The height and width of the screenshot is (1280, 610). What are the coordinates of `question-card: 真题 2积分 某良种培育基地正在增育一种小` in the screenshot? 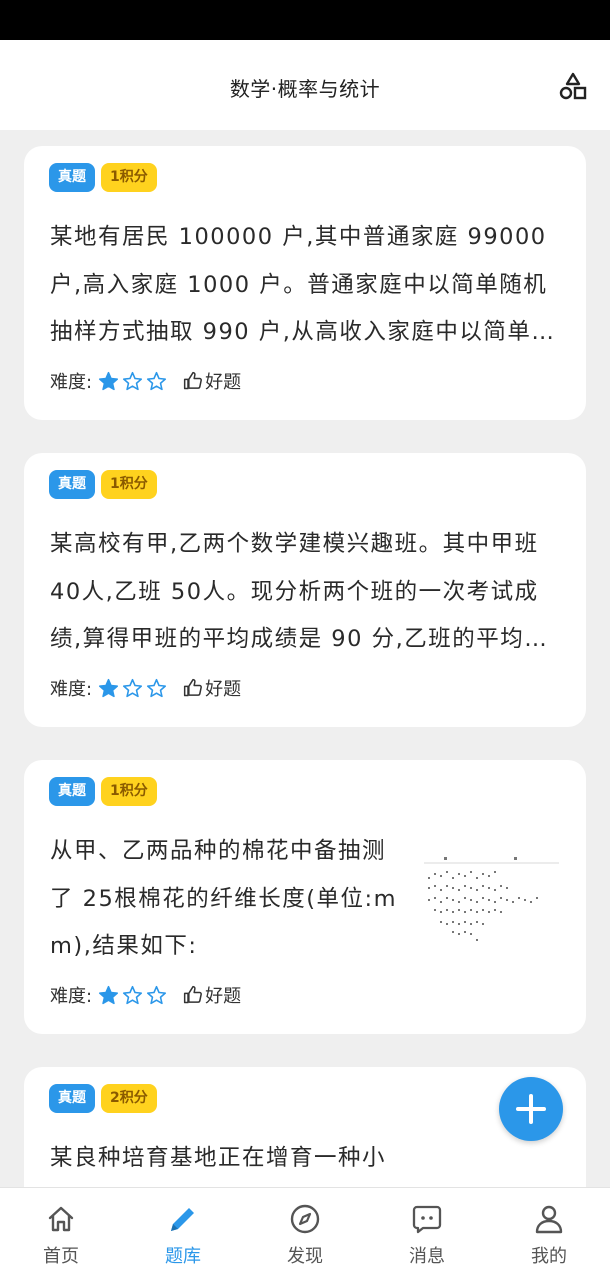 It's located at (305, 1127).